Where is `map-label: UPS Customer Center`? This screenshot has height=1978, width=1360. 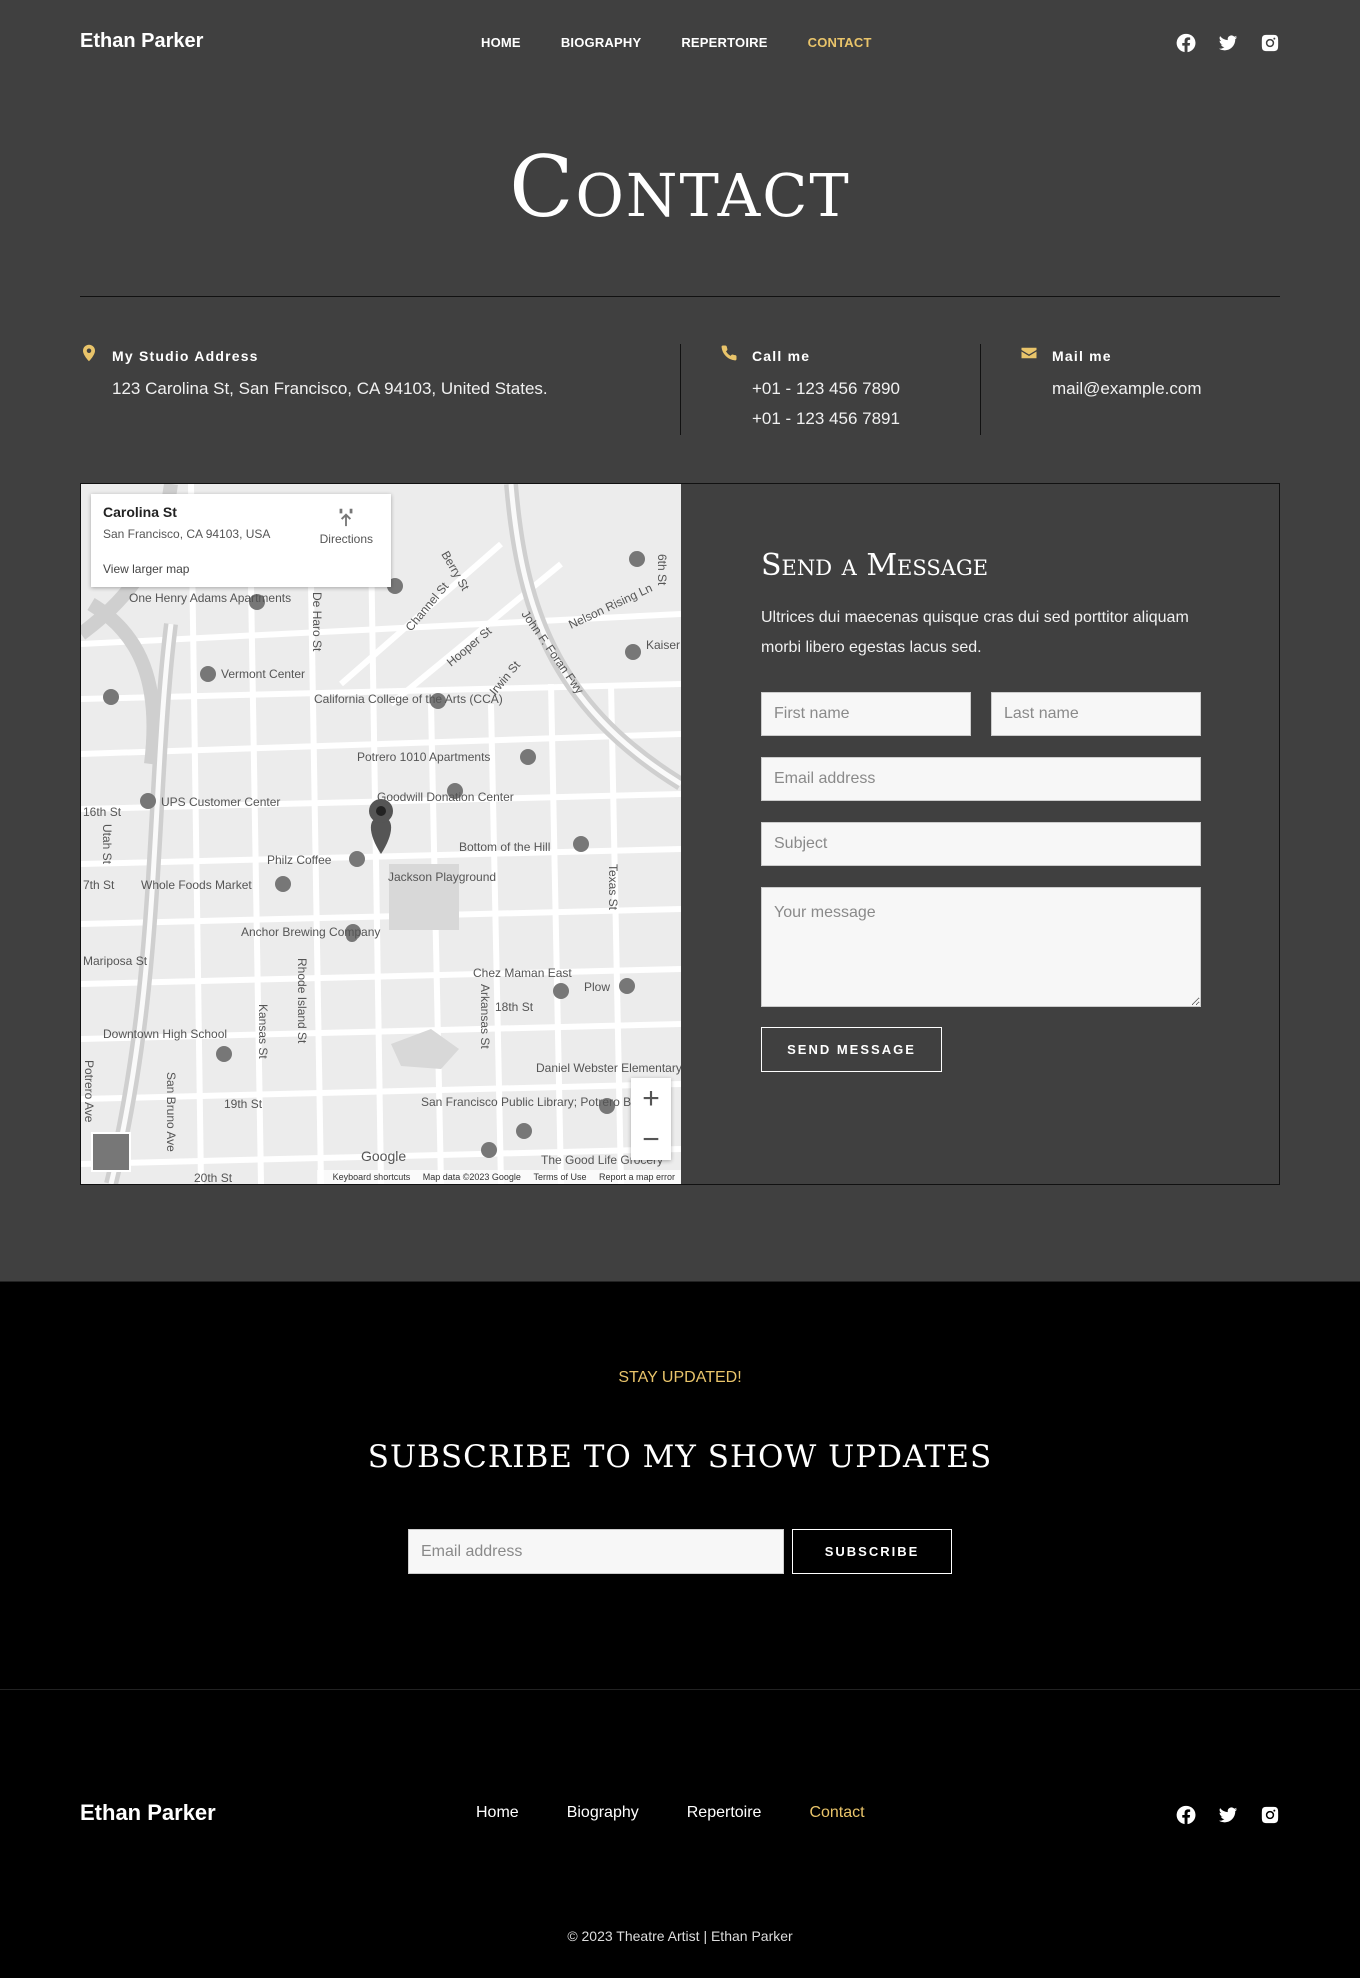 map-label: UPS Customer Center is located at coordinates (220, 802).